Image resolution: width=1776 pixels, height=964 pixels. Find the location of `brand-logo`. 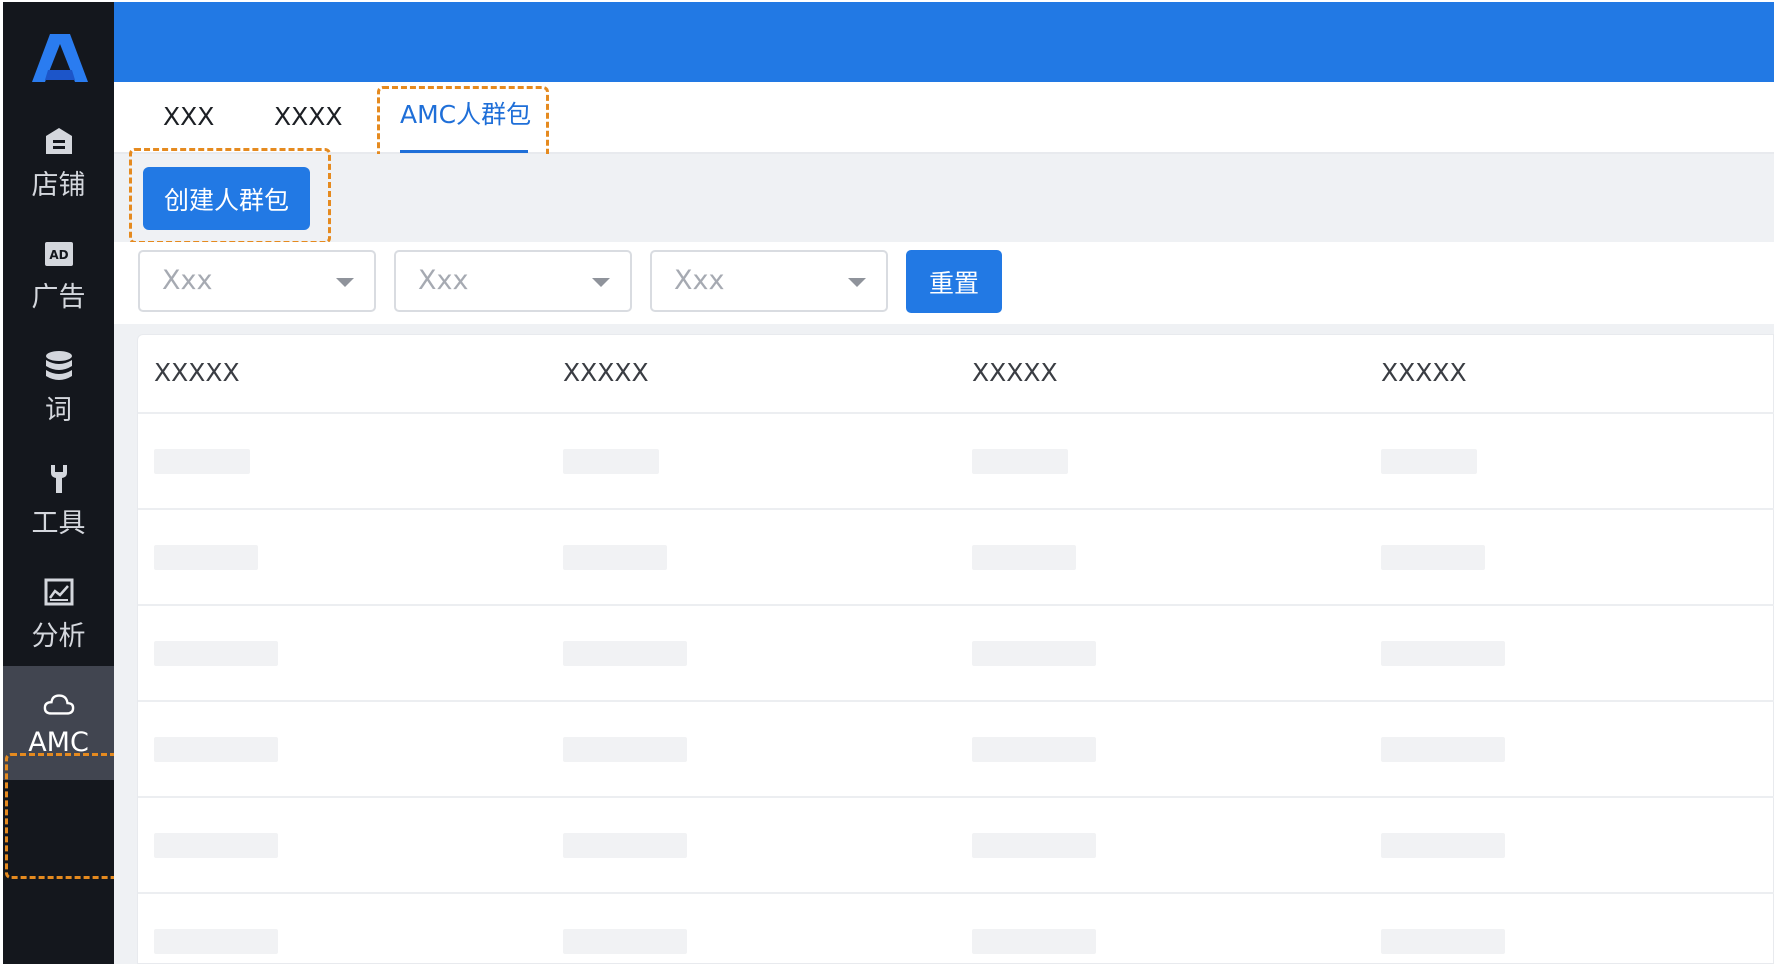

brand-logo is located at coordinates (60, 58).